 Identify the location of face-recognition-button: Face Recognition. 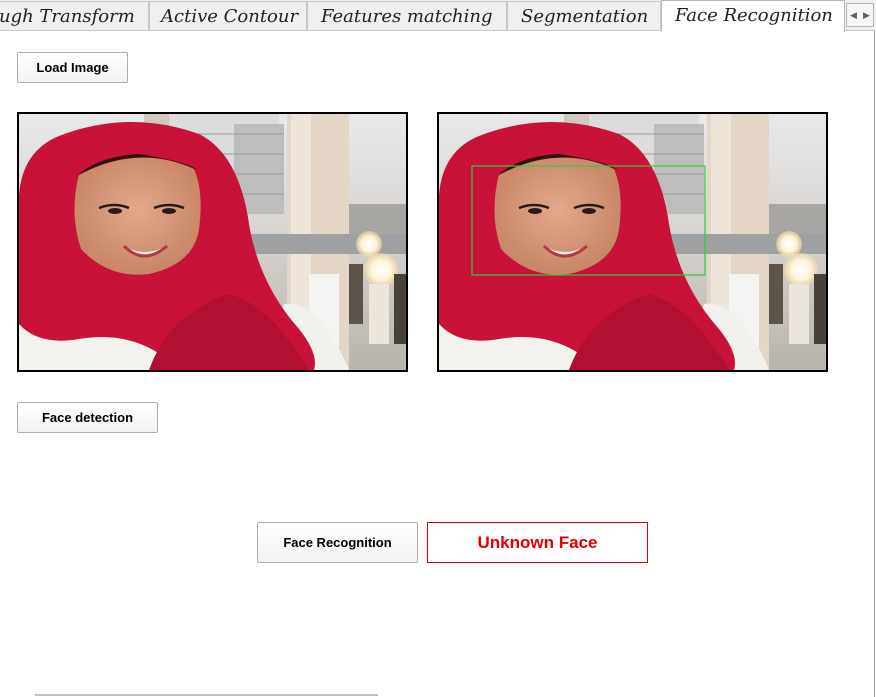
(337, 542).